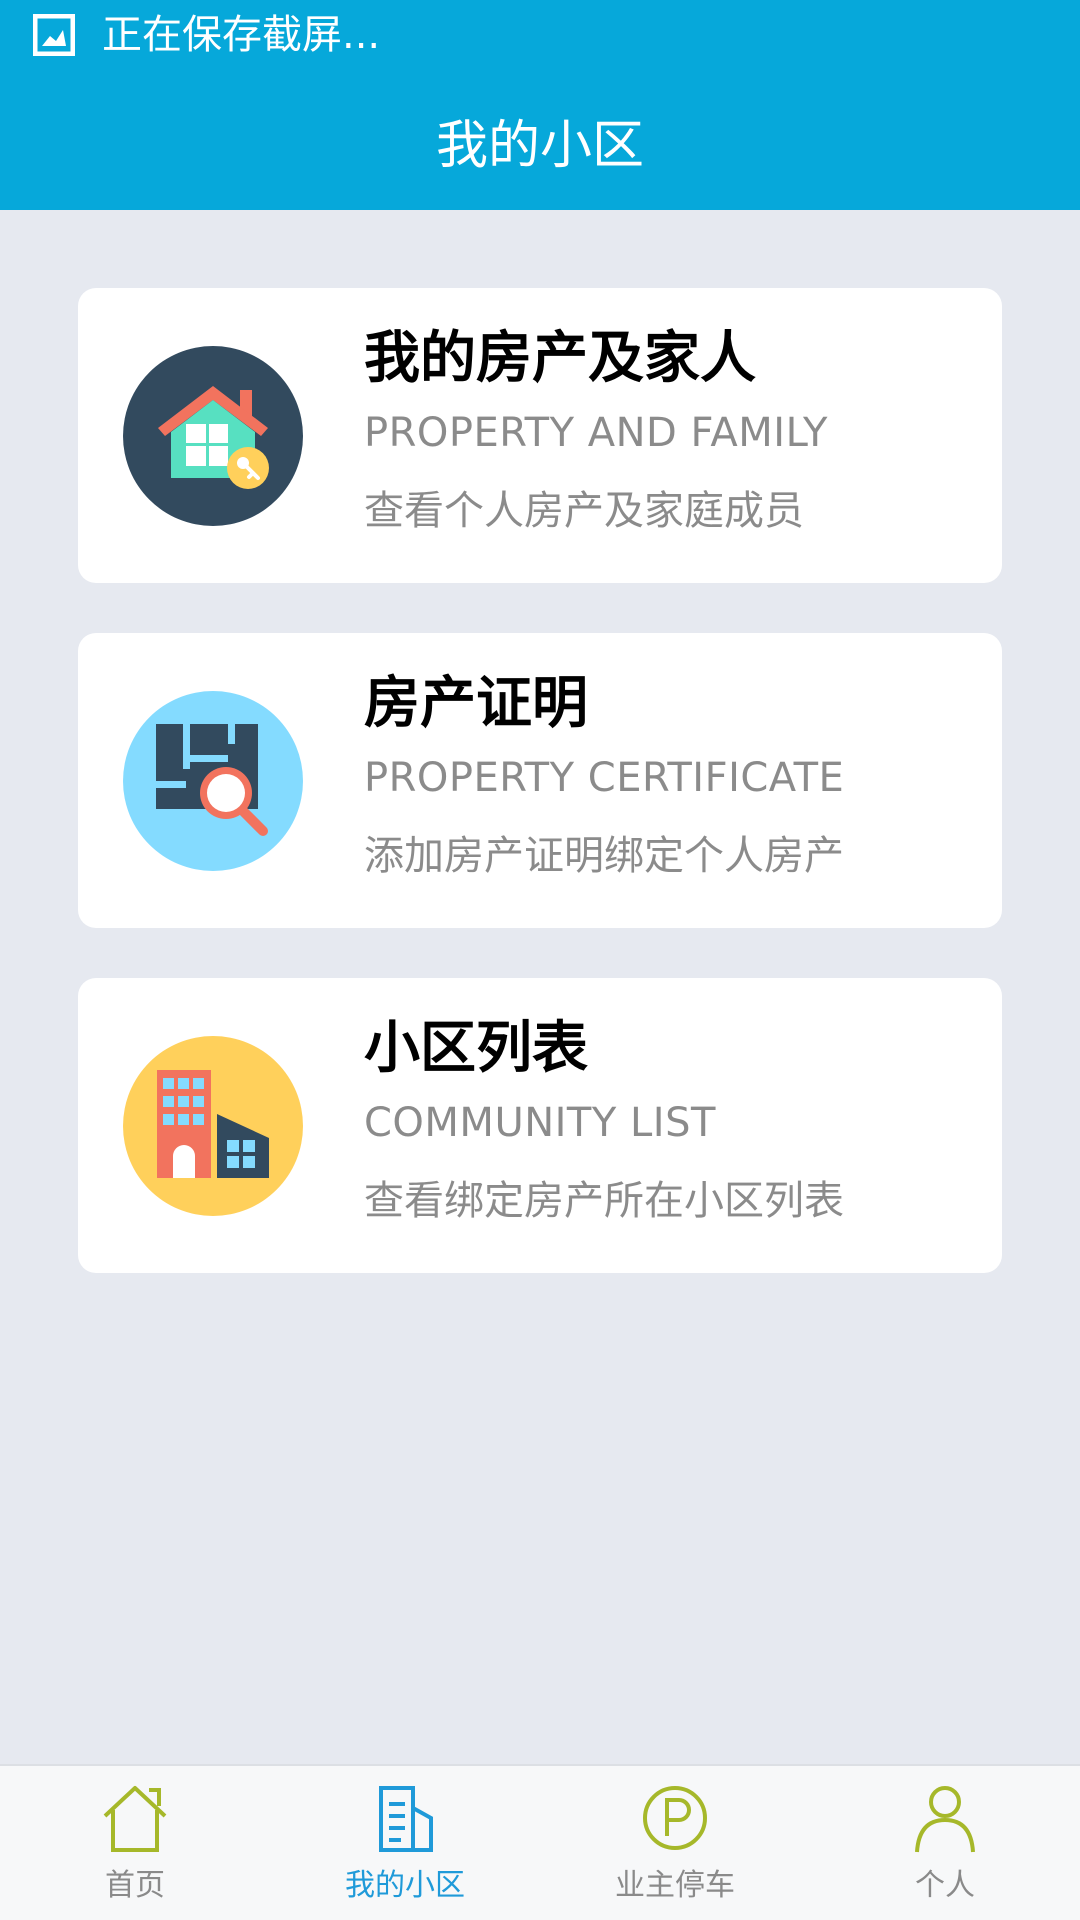 This screenshot has height=1920, width=1080. I want to click on nav-item-my-community: 我的小区, so click(405, 1843).